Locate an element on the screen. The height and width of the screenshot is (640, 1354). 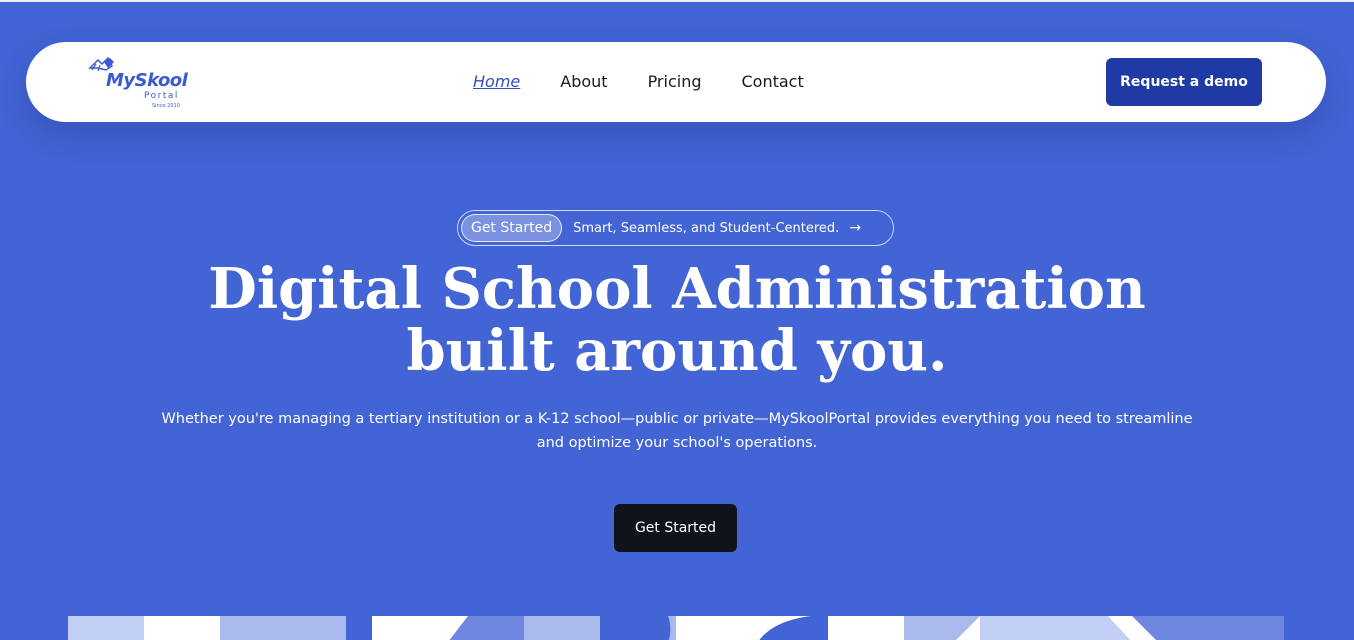
brand-since: Since 2010 is located at coordinates (166, 106).